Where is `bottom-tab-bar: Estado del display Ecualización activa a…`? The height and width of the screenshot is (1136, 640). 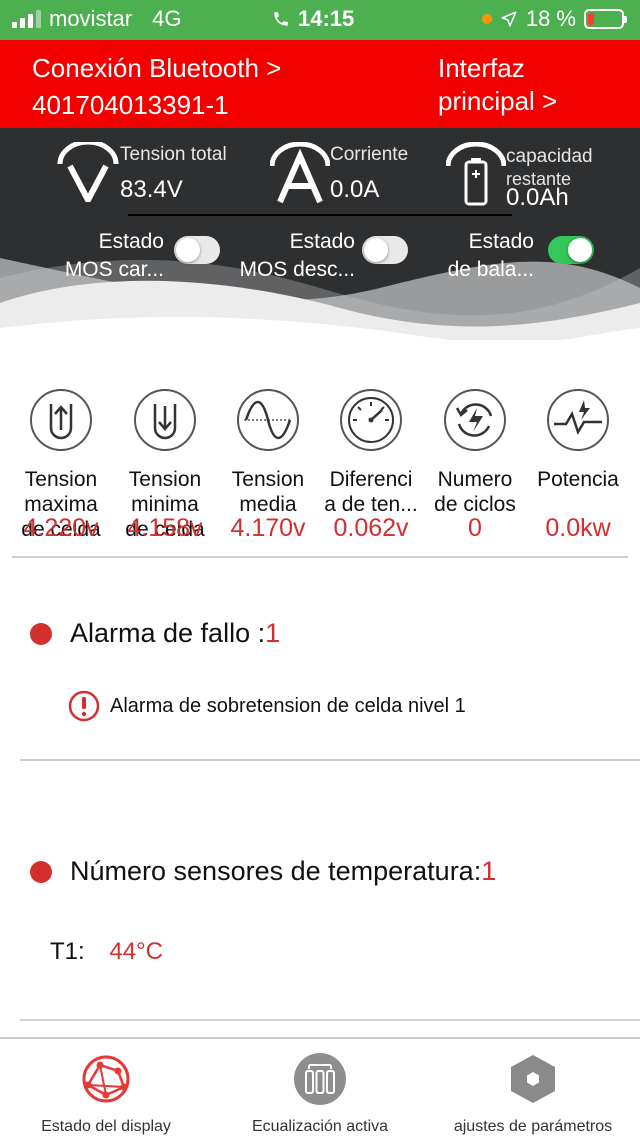
bottom-tab-bar: Estado del display Ecualización activa a… is located at coordinates (320, 1086).